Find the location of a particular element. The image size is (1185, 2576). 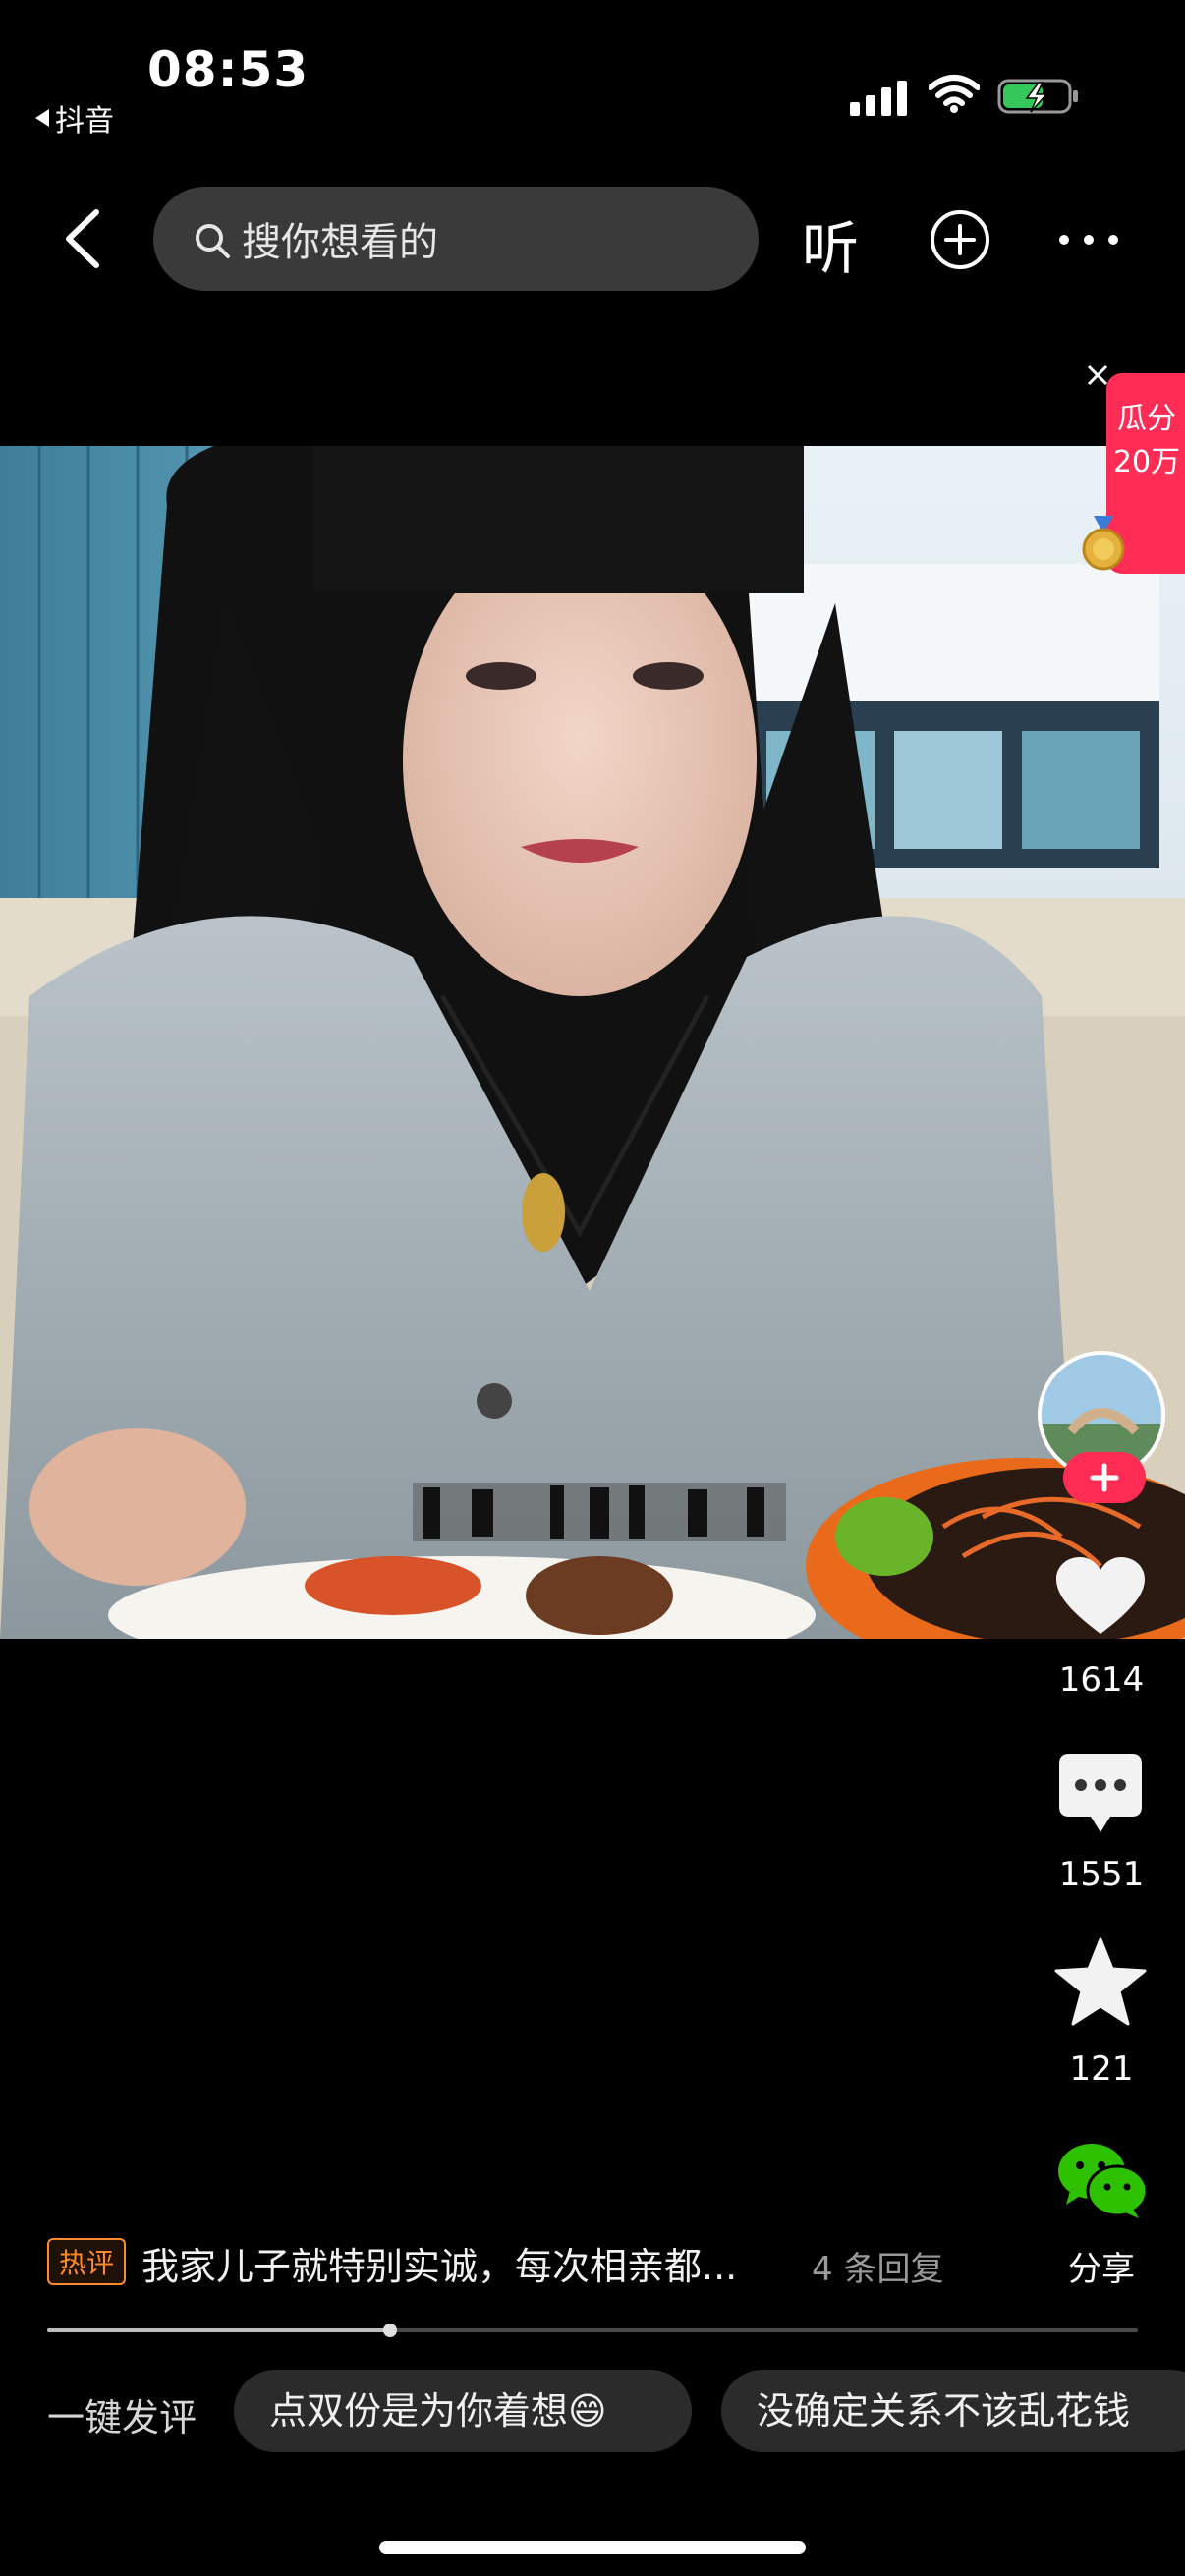

back-triangle-icon is located at coordinates (42, 118).